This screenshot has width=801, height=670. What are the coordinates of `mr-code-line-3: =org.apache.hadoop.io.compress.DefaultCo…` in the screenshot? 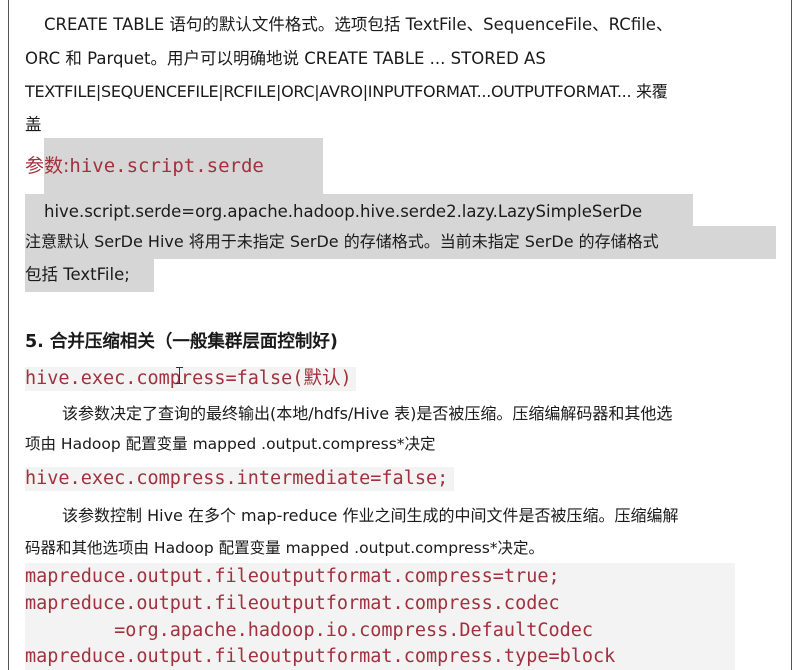 It's located at (309, 630).